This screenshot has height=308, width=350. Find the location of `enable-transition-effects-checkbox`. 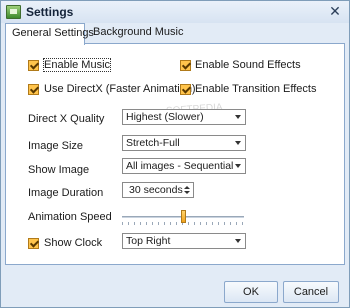

enable-transition-effects-checkbox is located at coordinates (185, 89).